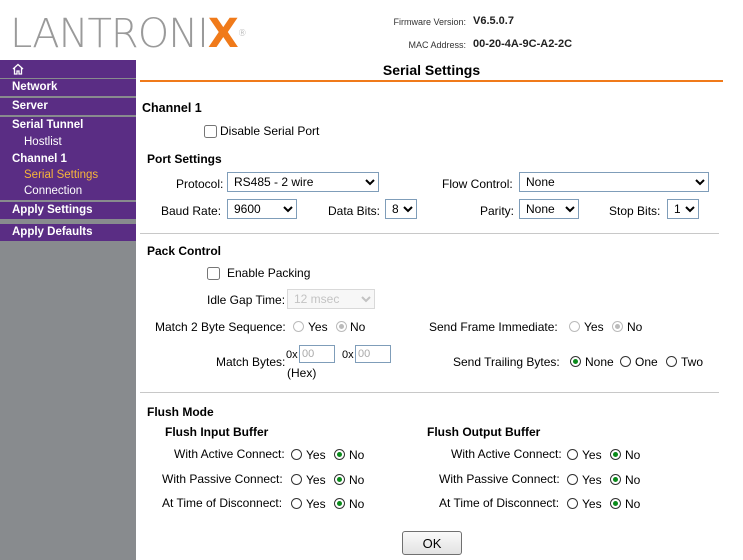 Image resolution: width=743 pixels, height=560 pixels. What do you see at coordinates (506, 454) in the screenshot?
I see `output-active-connect-label: With Active Connect:` at bounding box center [506, 454].